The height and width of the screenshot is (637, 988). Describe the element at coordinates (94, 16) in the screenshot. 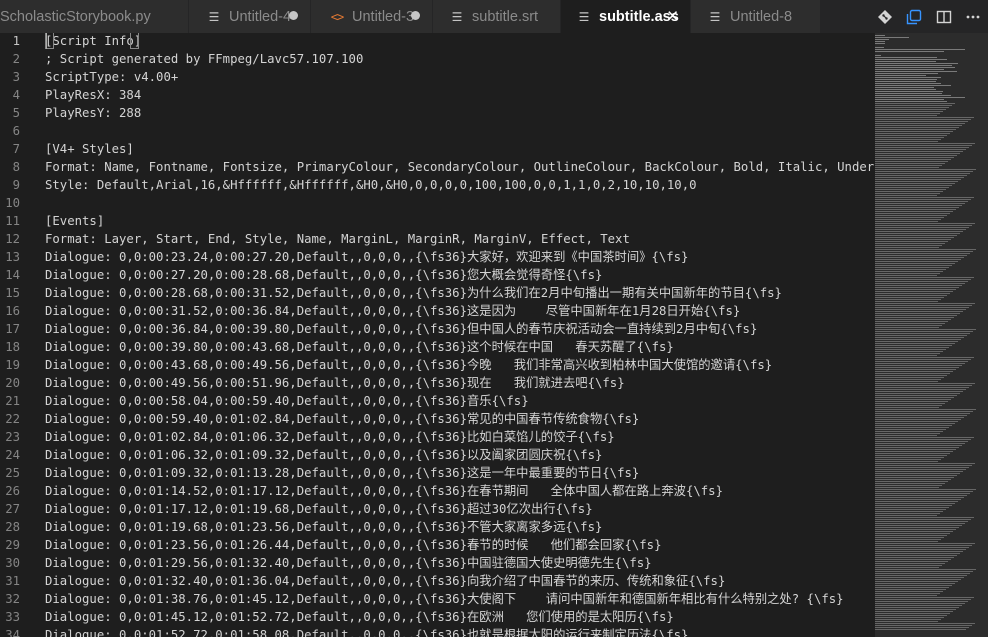

I see `tab-scholasticstorybook-py: ScholasticStorybook.py` at that location.